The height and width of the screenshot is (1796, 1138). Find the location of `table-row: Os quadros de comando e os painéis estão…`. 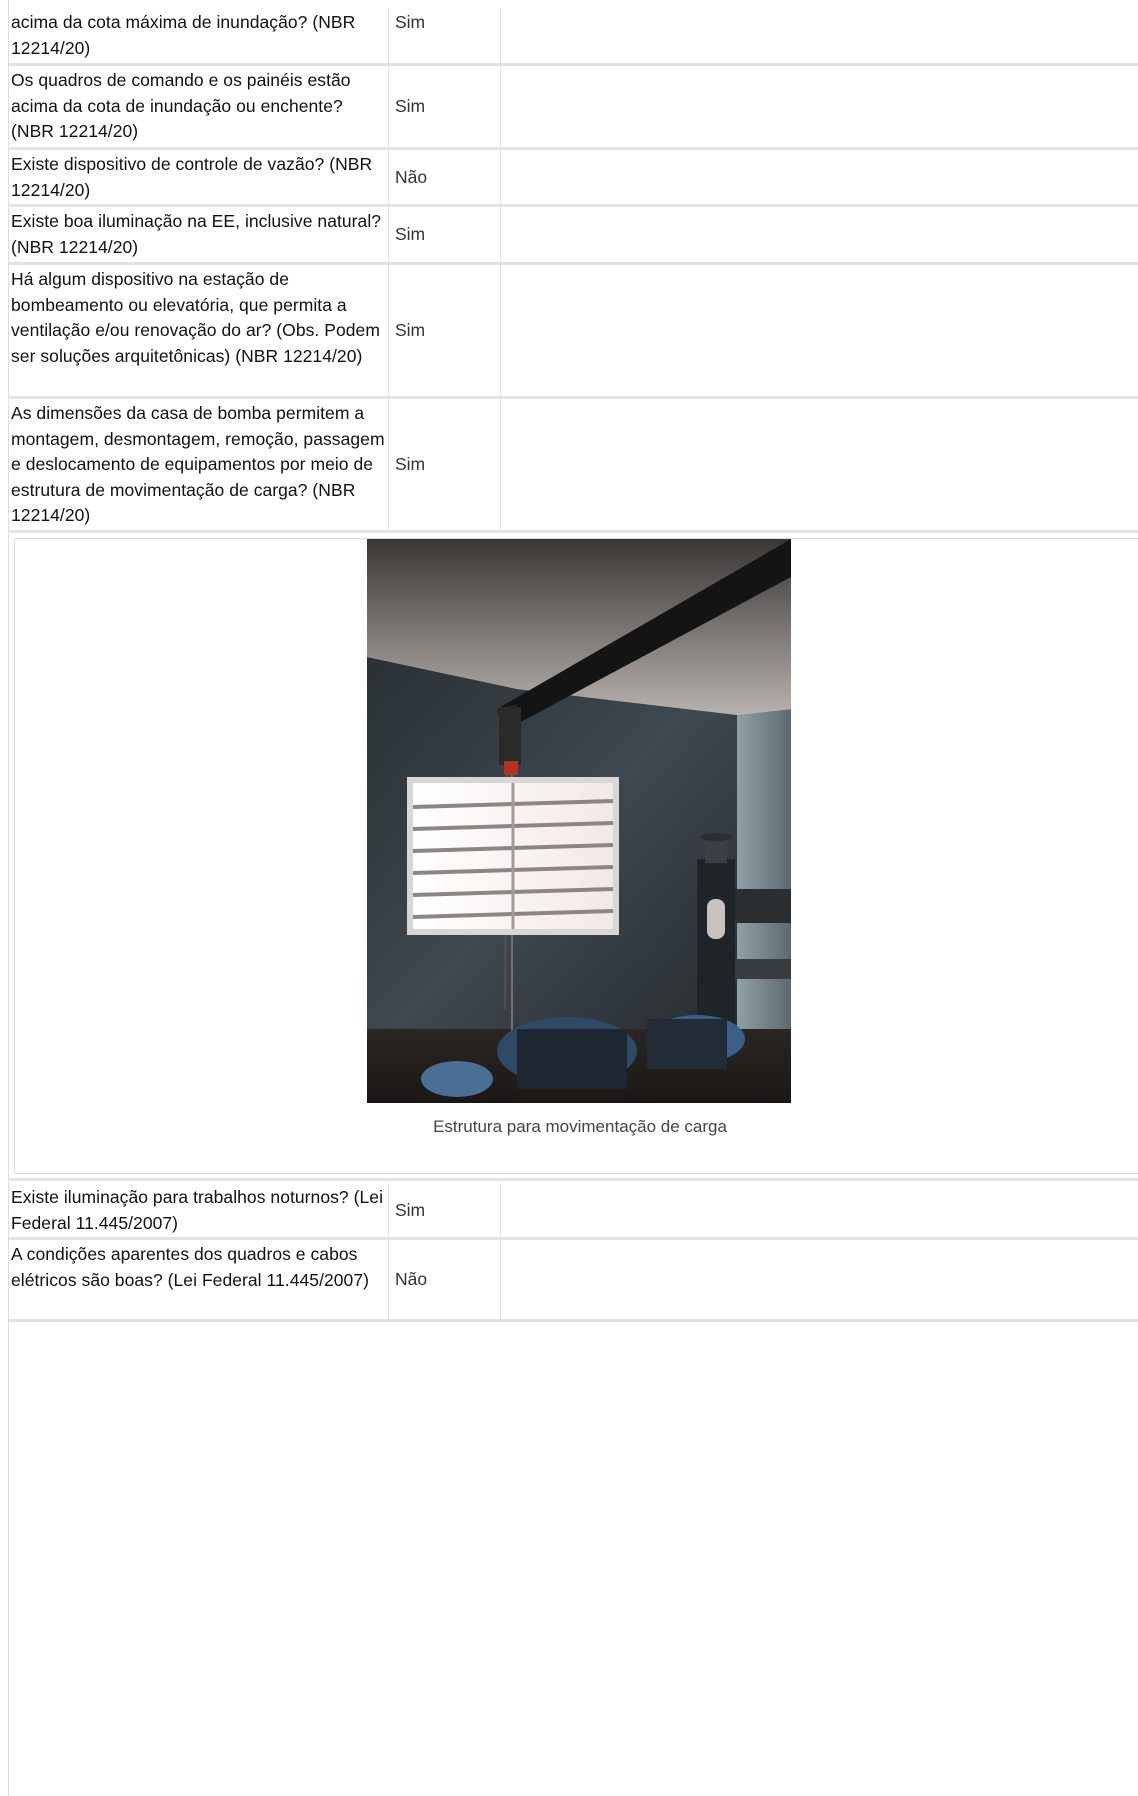

table-row: Os quadros de comando e os painéis estão… is located at coordinates (573, 108).